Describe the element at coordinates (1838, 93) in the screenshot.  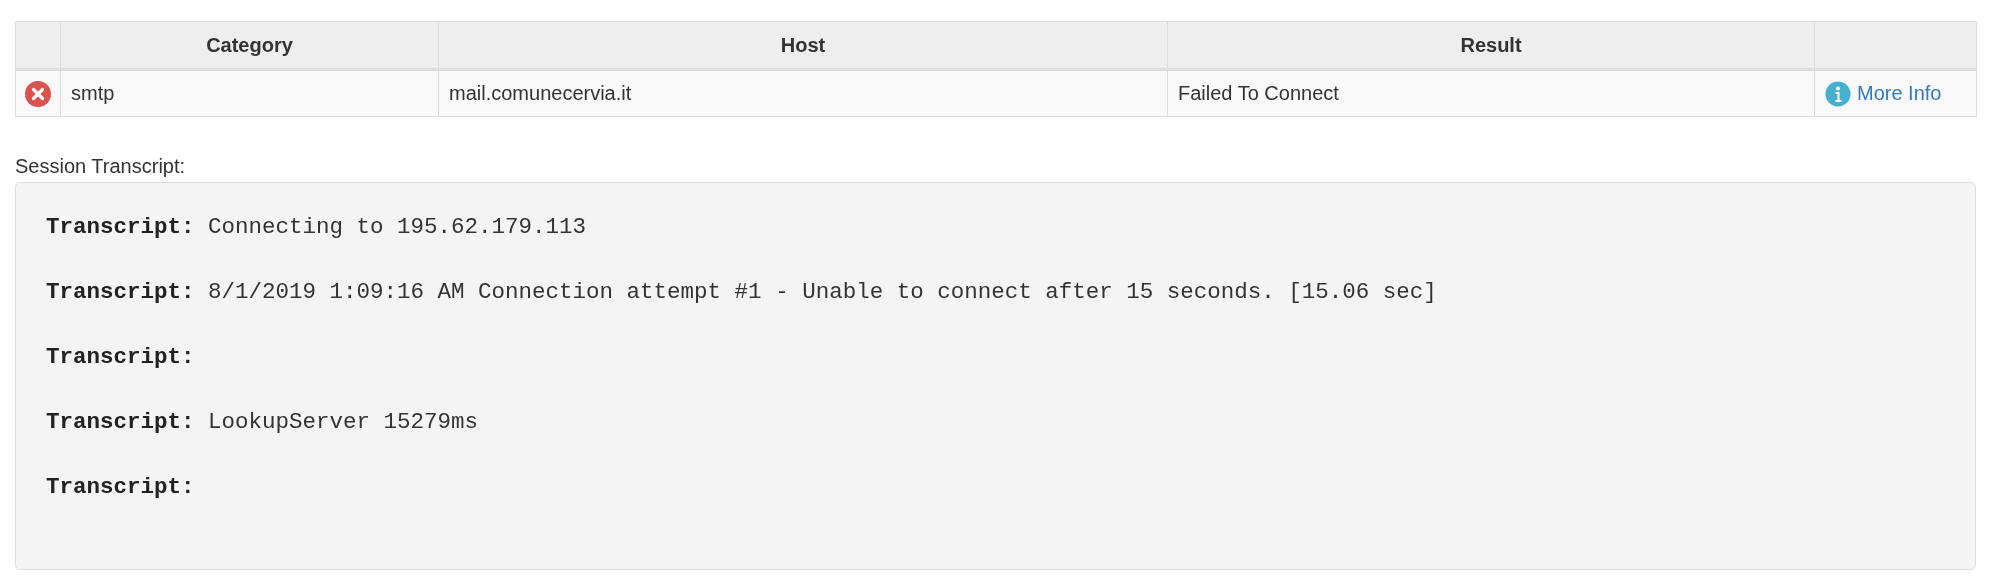
I see `info-icon` at that location.